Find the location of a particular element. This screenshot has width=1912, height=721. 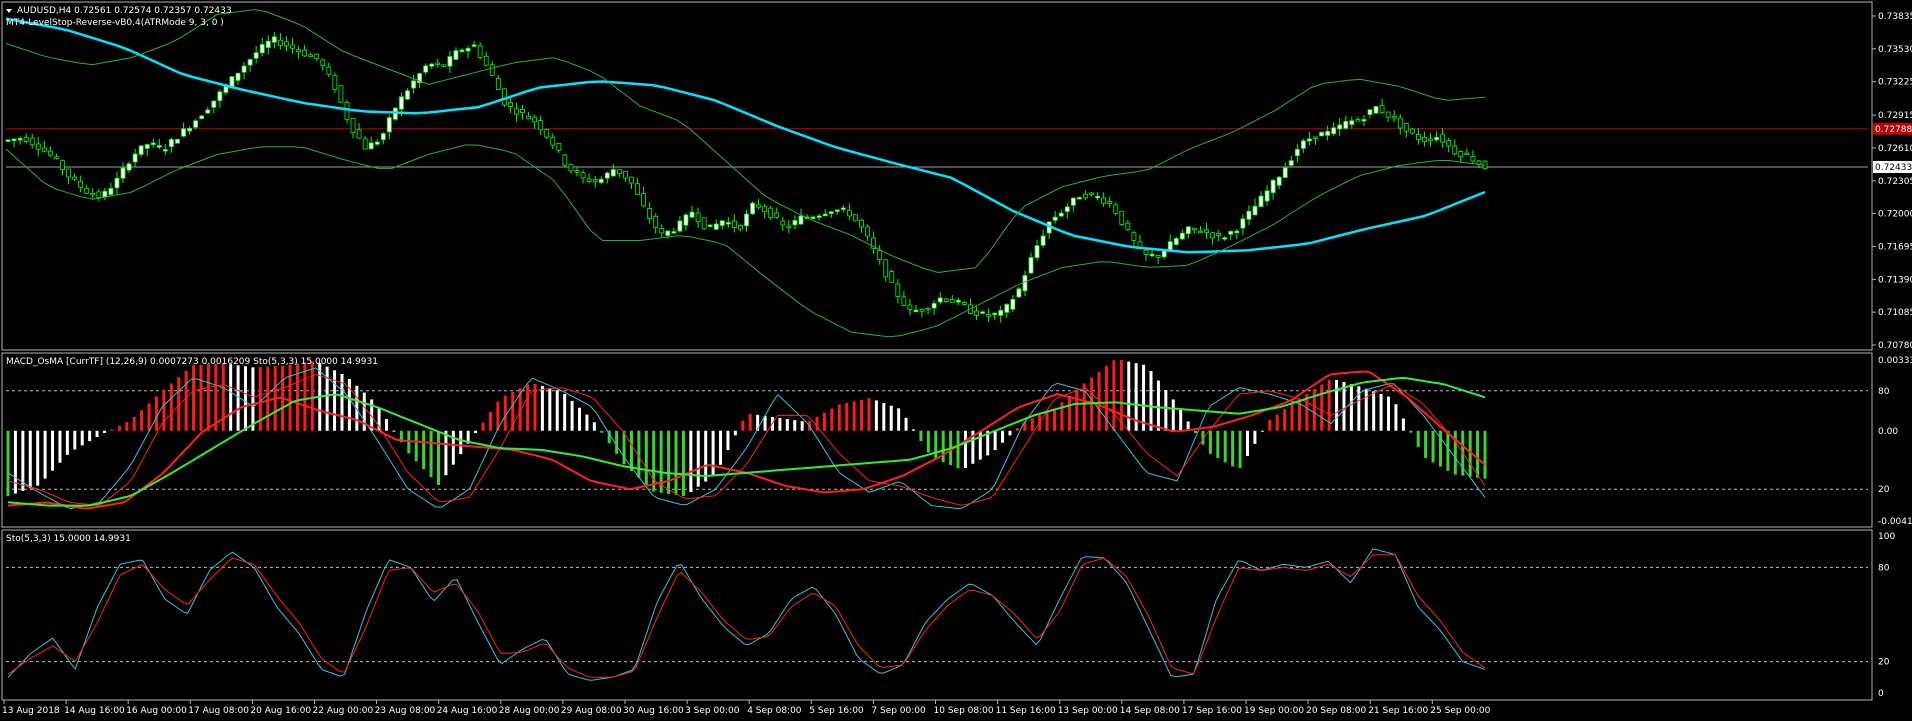

time-axis-label: 17 Sep 16:00 is located at coordinates (1212, 711).